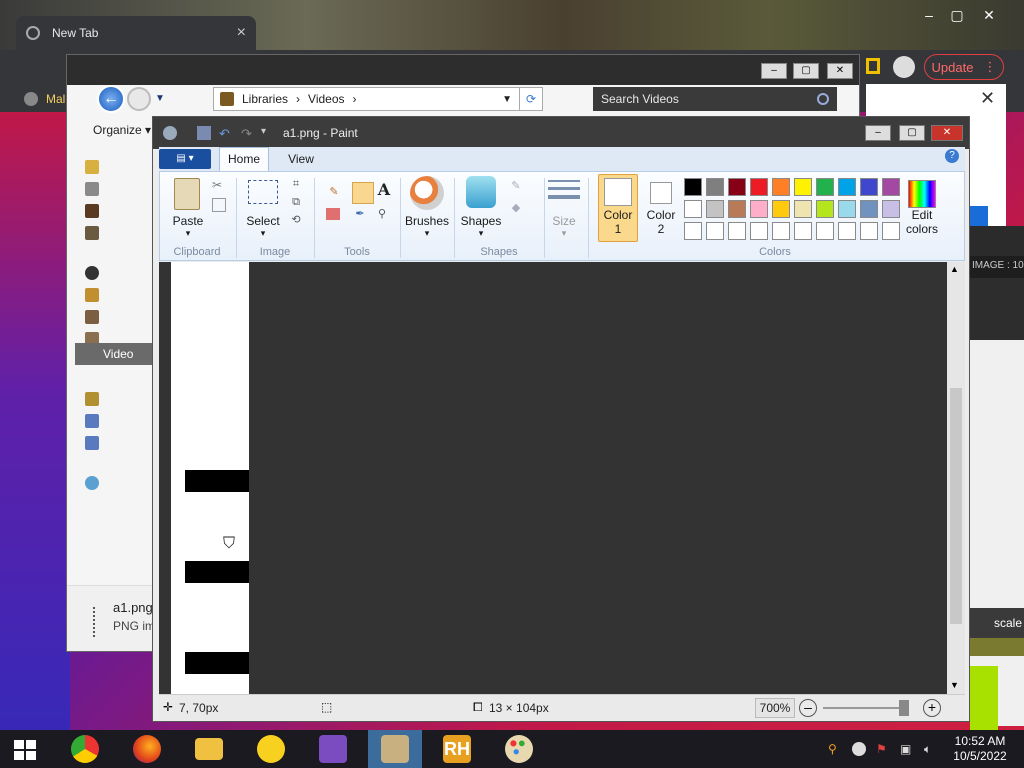 The height and width of the screenshot is (768, 1024). Describe the element at coordinates (382, 214) in the screenshot. I see `magnifier-icon: ⚲` at that location.